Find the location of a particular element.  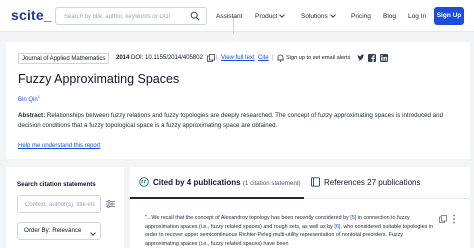

global-search-input is located at coordinates (124, 16).